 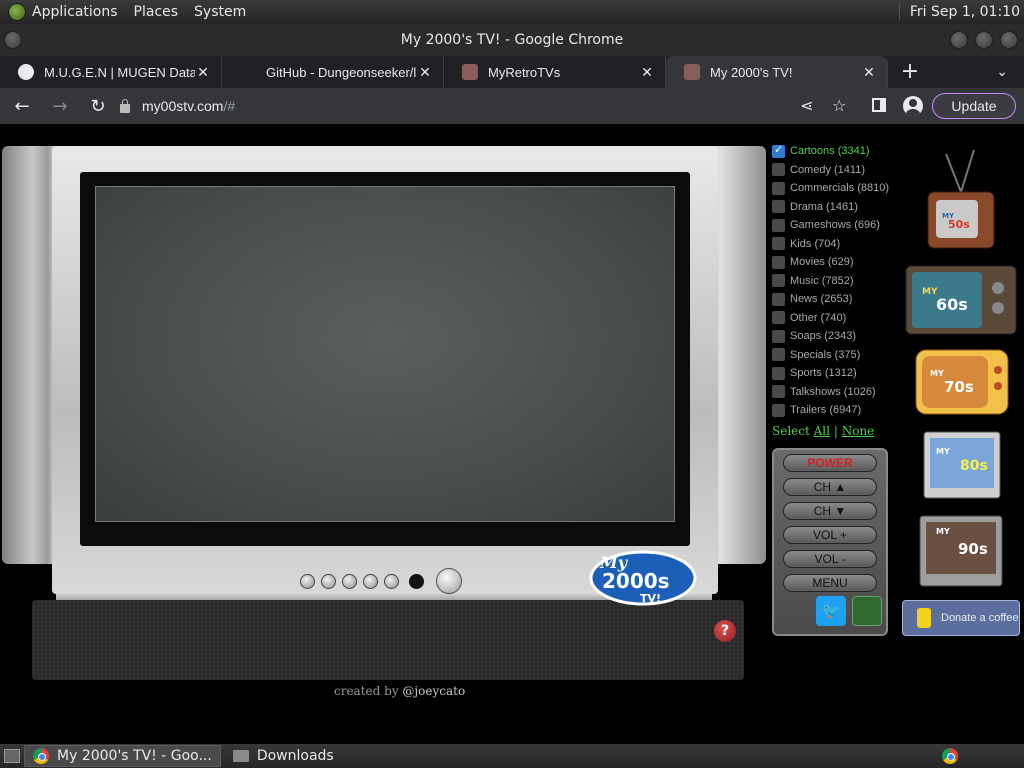 I want to click on category-gameshows: Gameshows (696), so click(x=835, y=225).